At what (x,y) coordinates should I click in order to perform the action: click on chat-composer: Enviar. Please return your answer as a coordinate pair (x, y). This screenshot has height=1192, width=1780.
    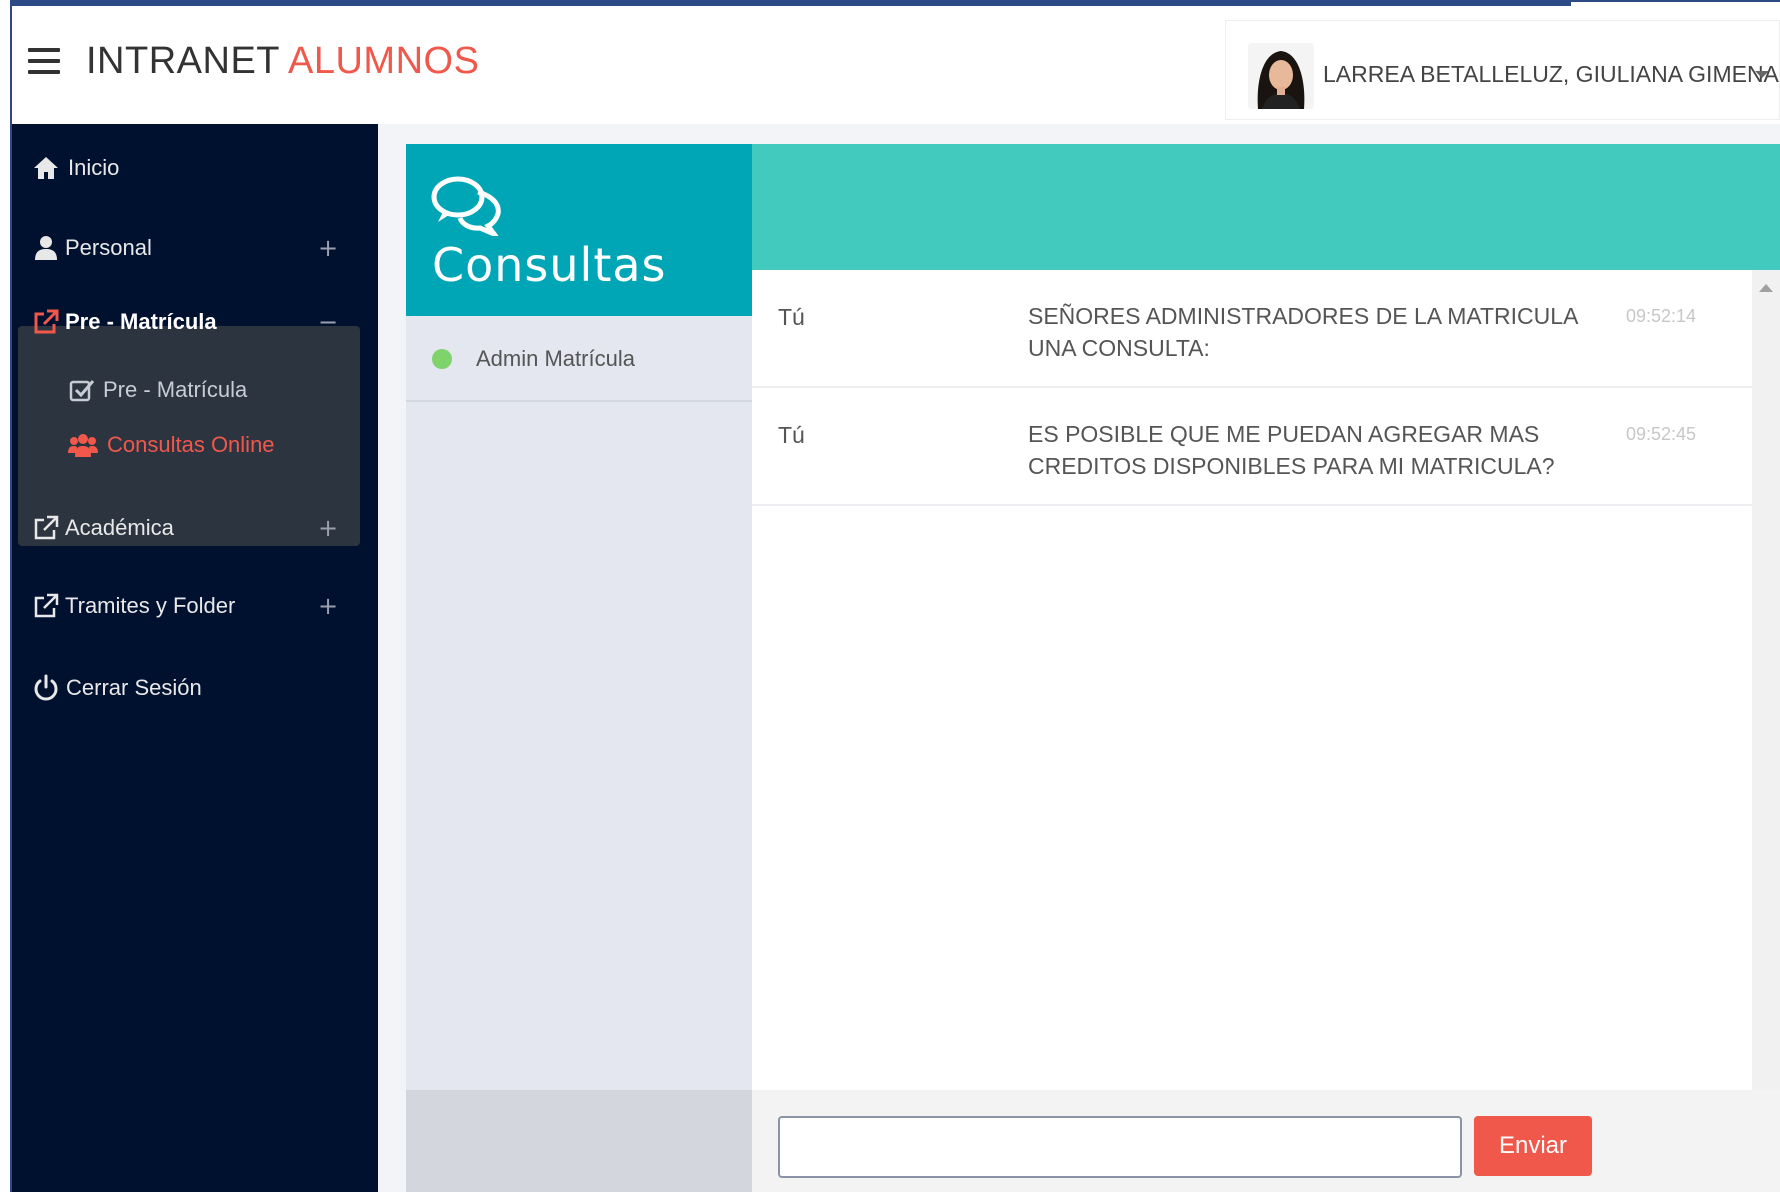
    Looking at the image, I should click on (1266, 1141).